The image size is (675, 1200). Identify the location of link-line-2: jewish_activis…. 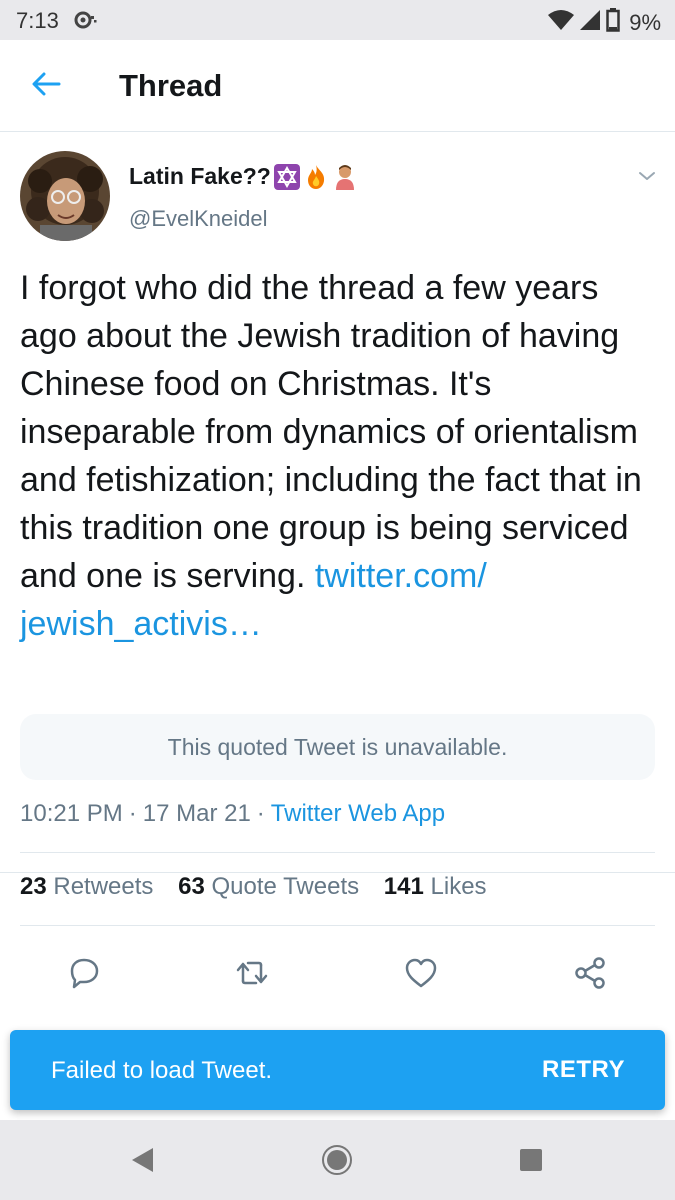
(141, 624).